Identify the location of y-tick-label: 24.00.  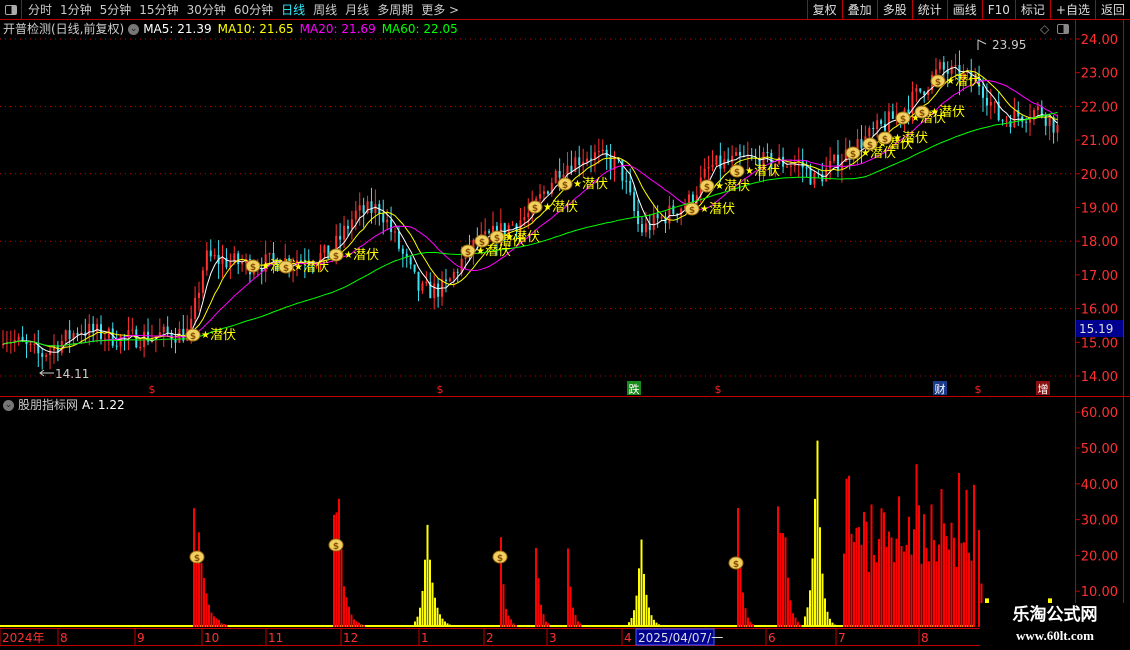
(1099, 40).